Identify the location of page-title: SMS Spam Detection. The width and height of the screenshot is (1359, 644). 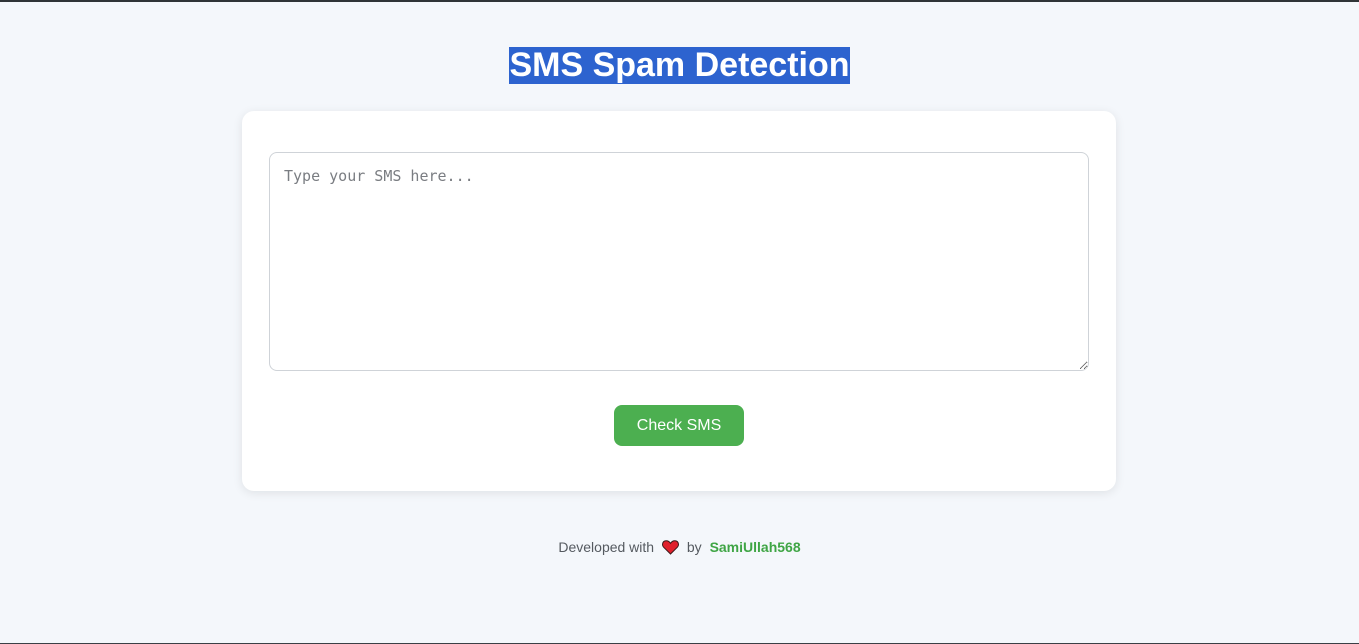
(679, 65).